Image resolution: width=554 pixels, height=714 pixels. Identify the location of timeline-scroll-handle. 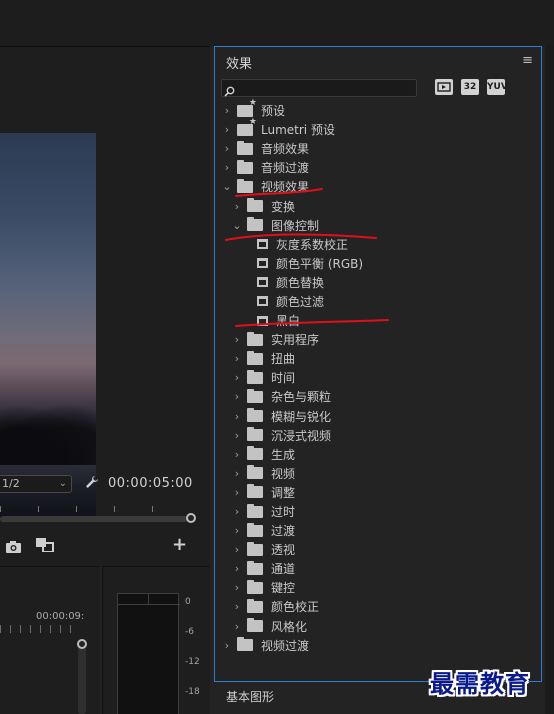
(82, 644).